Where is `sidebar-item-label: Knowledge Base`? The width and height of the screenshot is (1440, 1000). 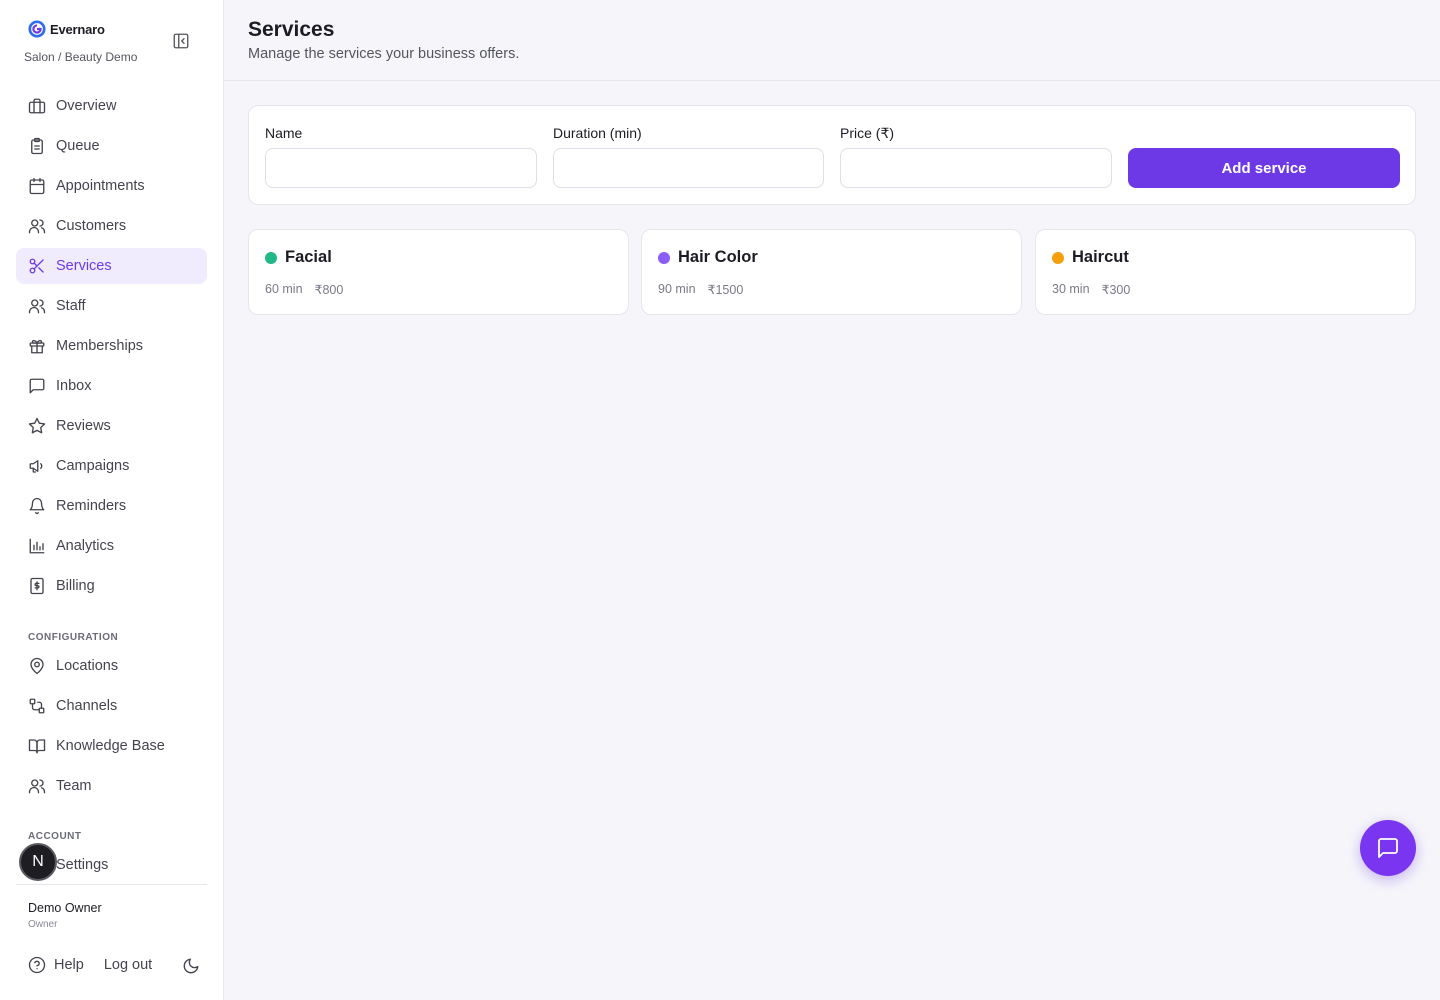
sidebar-item-label: Knowledge Base is located at coordinates (110, 746).